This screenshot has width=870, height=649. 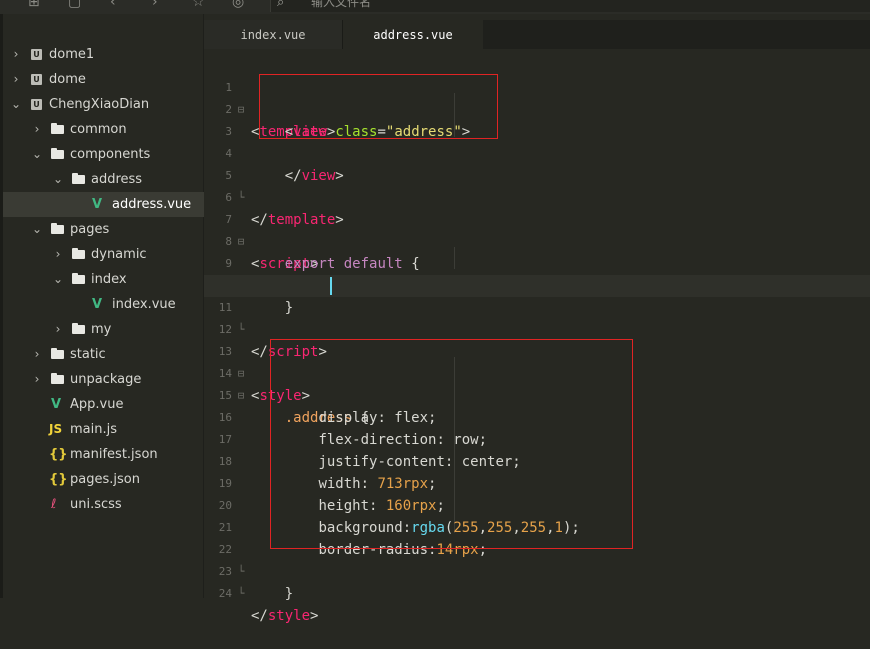 I want to click on code-line: 5 └ </template>, so click(x=537, y=185).